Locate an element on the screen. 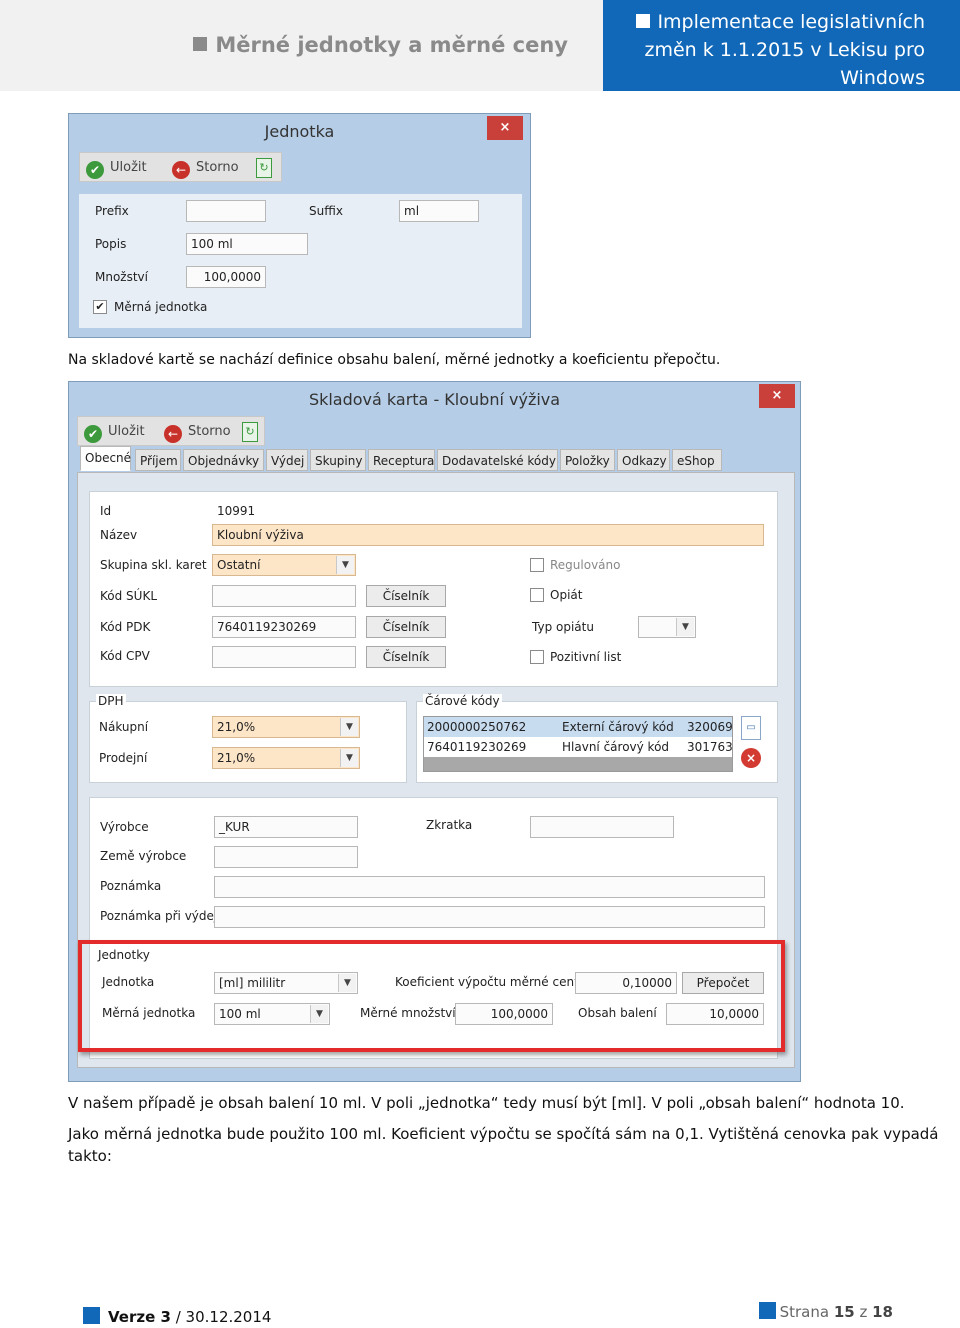  cpv-label: Kód CPV is located at coordinates (125, 656).